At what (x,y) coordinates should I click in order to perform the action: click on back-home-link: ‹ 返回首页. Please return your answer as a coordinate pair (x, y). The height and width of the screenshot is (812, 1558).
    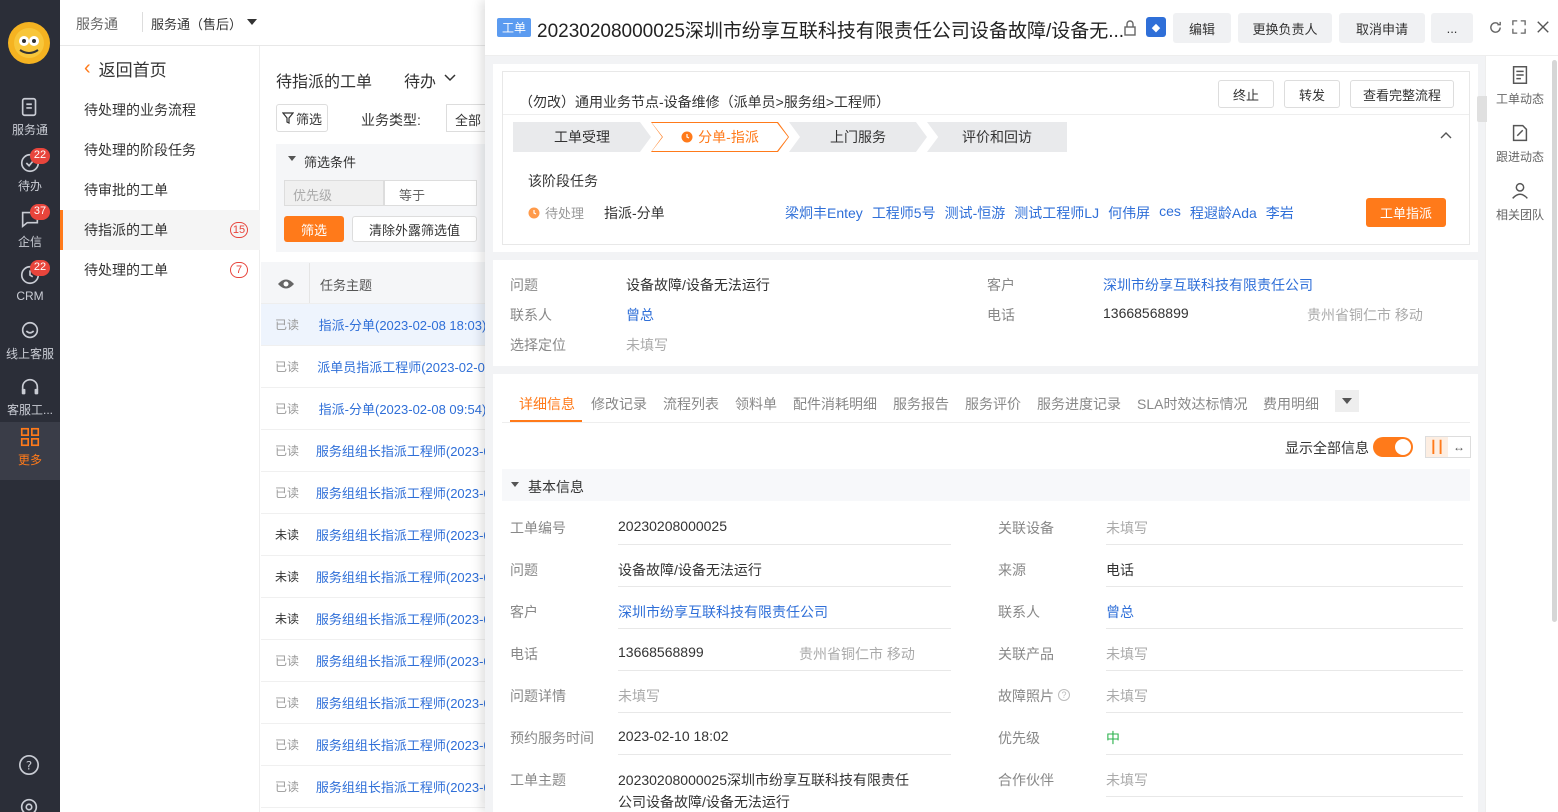
    Looking at the image, I should click on (125, 68).